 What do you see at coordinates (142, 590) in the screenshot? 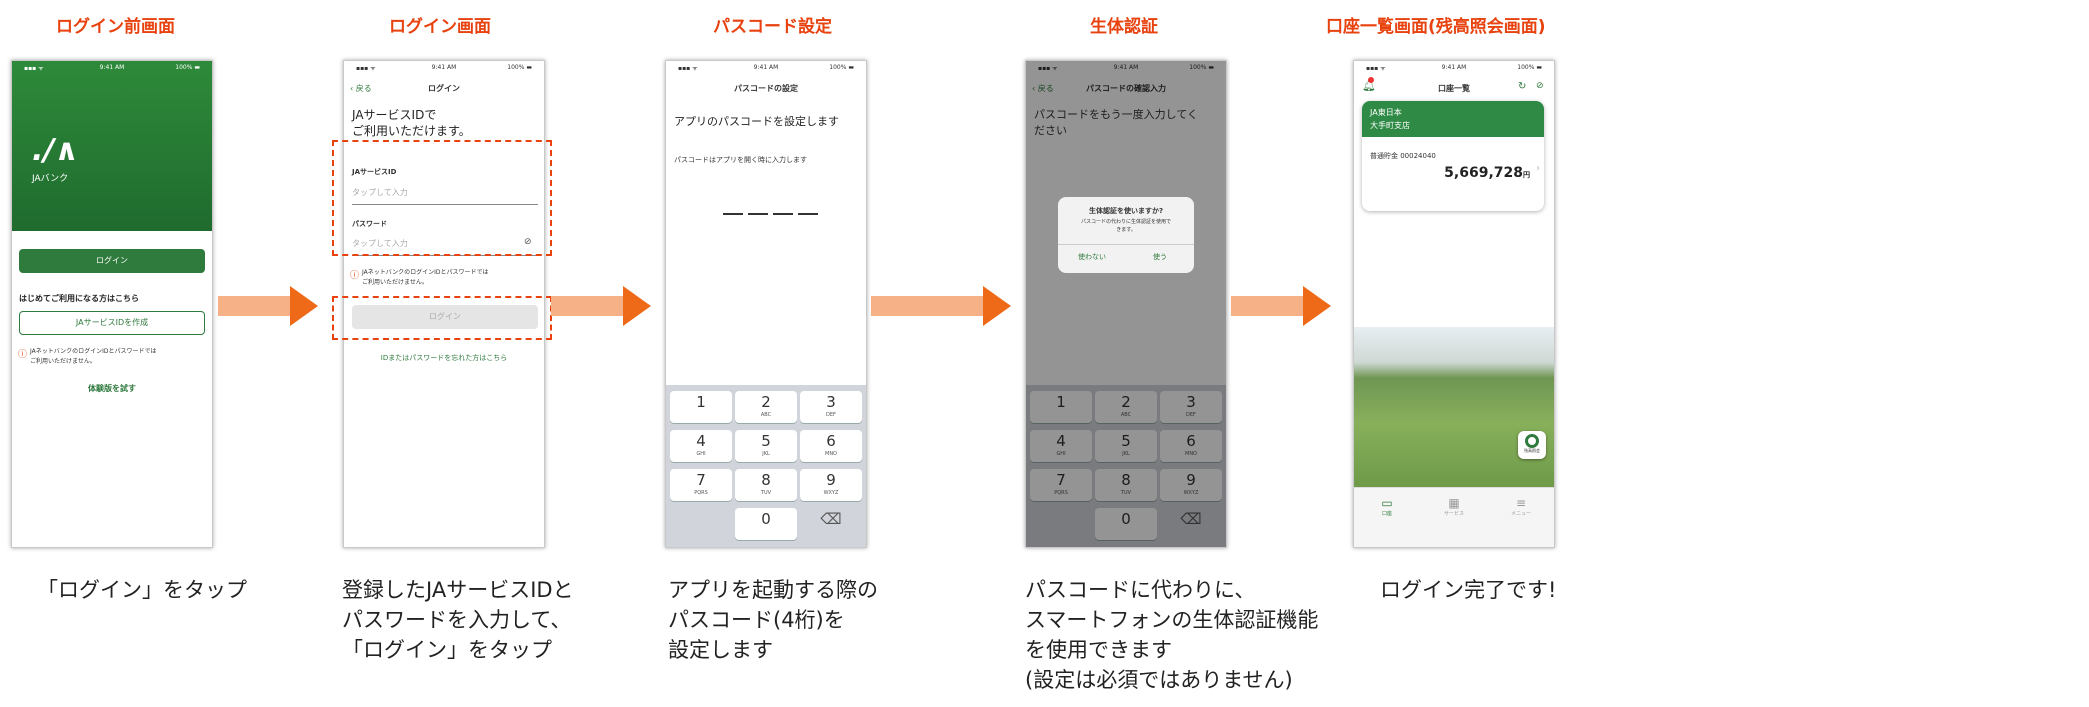
I see `caption-step-1: 「ログイン」をタップ` at bounding box center [142, 590].